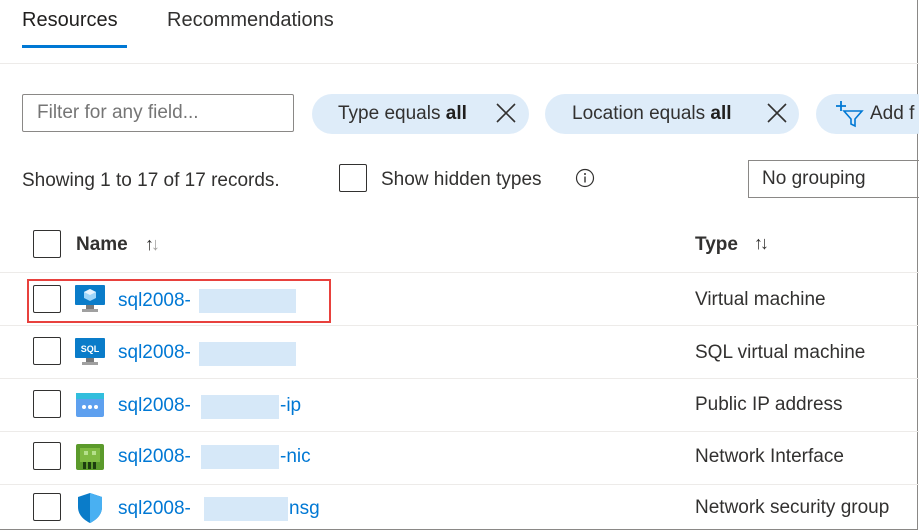 The height and width of the screenshot is (531, 919). I want to click on location-filter-value: all, so click(721, 113).